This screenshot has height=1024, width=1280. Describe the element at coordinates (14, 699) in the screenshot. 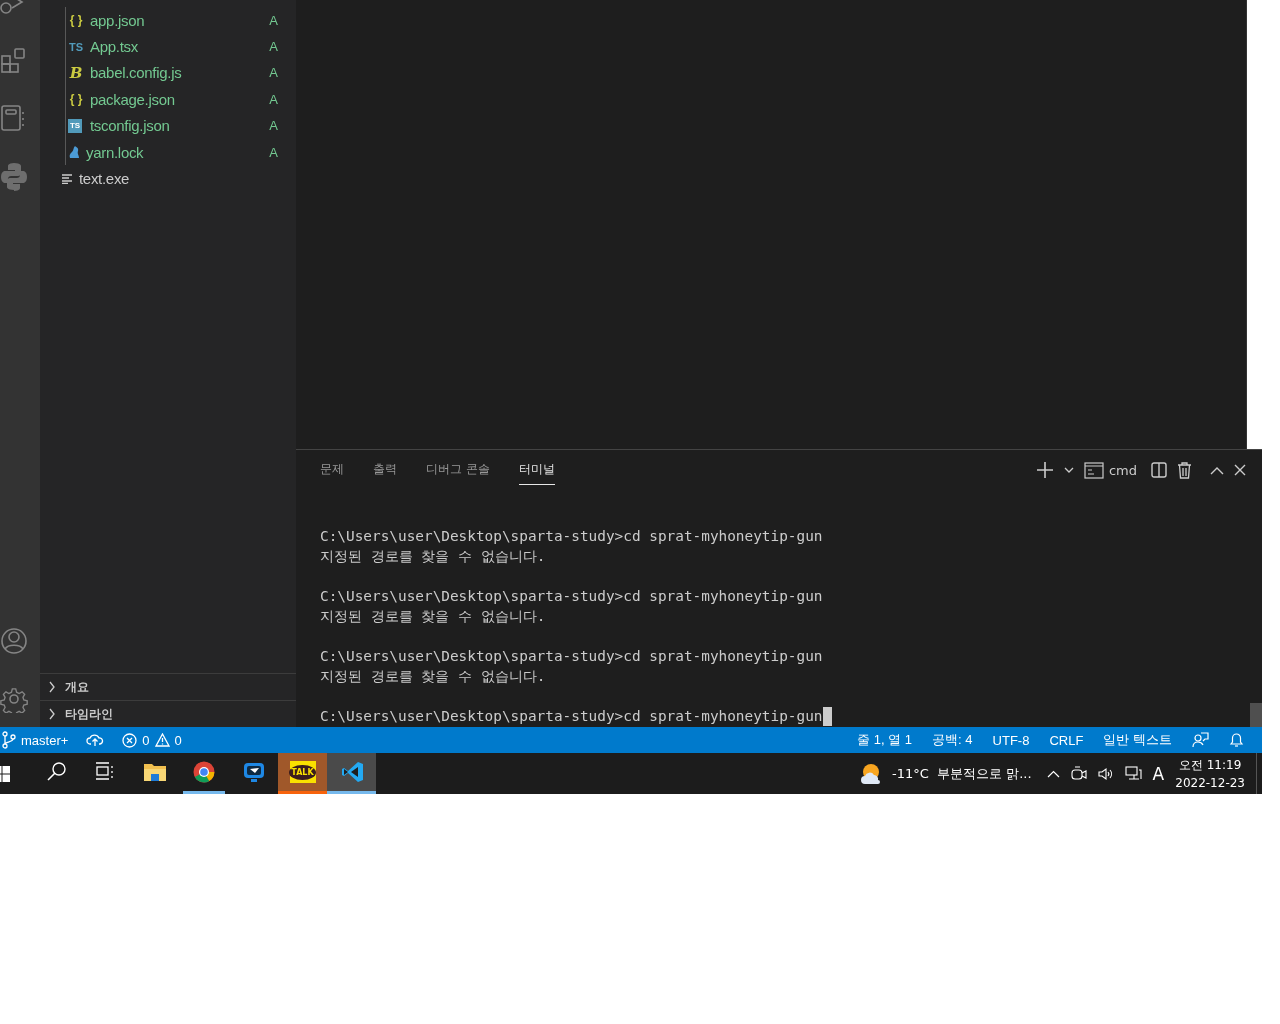

I see `settings-icon` at that location.